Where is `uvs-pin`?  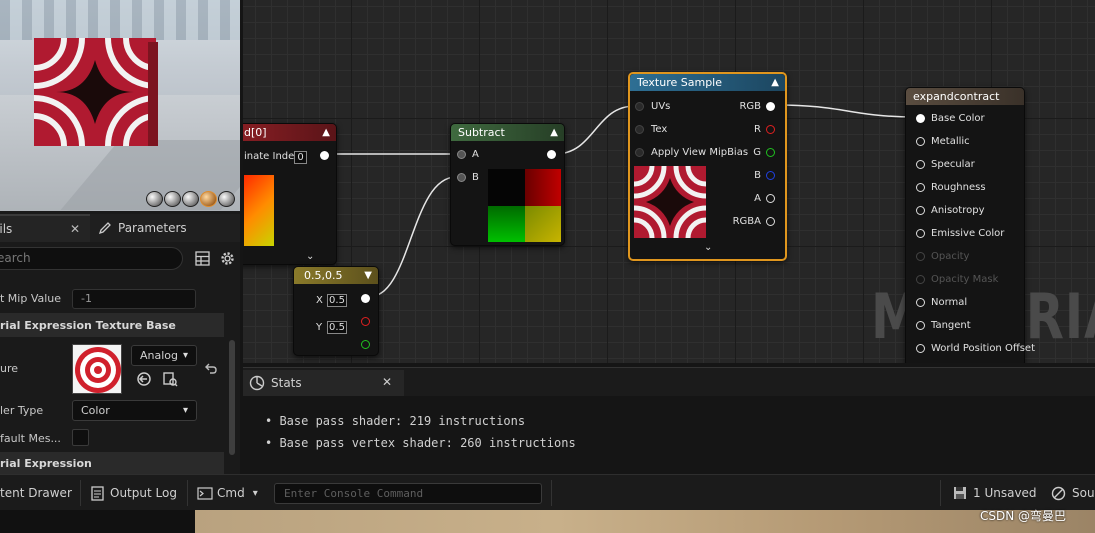 uvs-pin is located at coordinates (639, 106).